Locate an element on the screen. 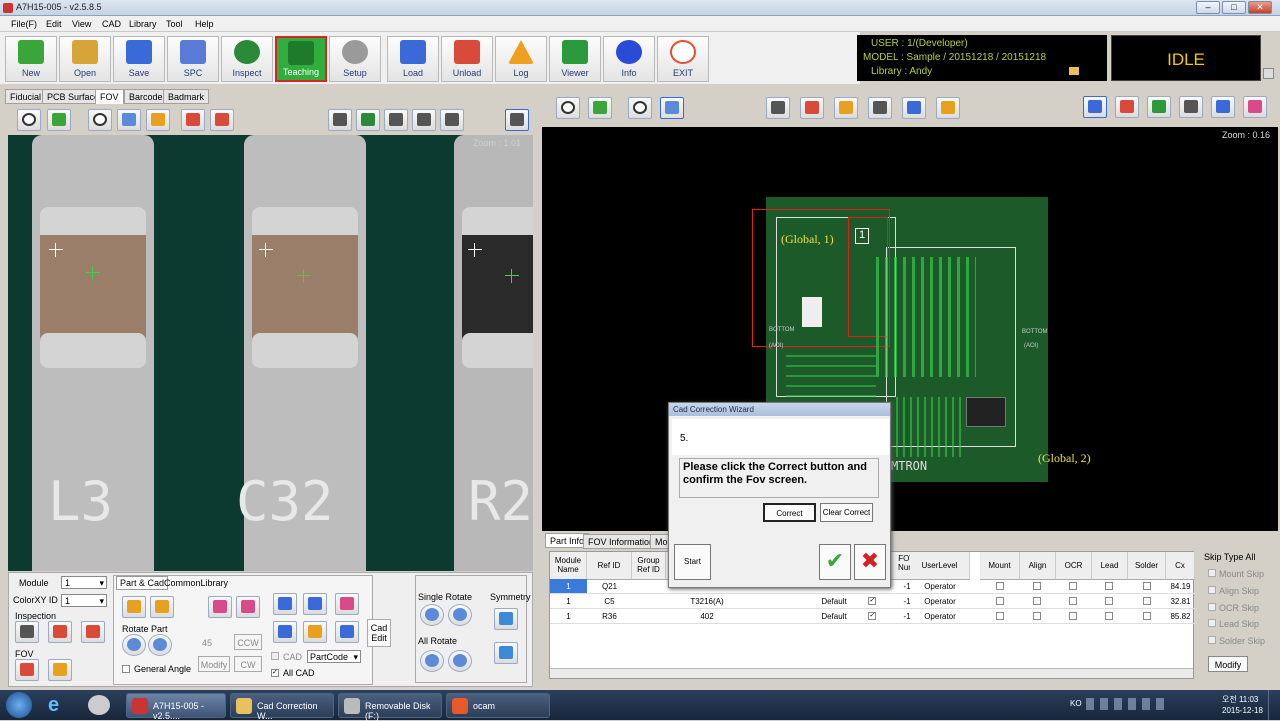 This screenshot has height=721, width=1280. panel-toggle-icon is located at coordinates (1268, 73).